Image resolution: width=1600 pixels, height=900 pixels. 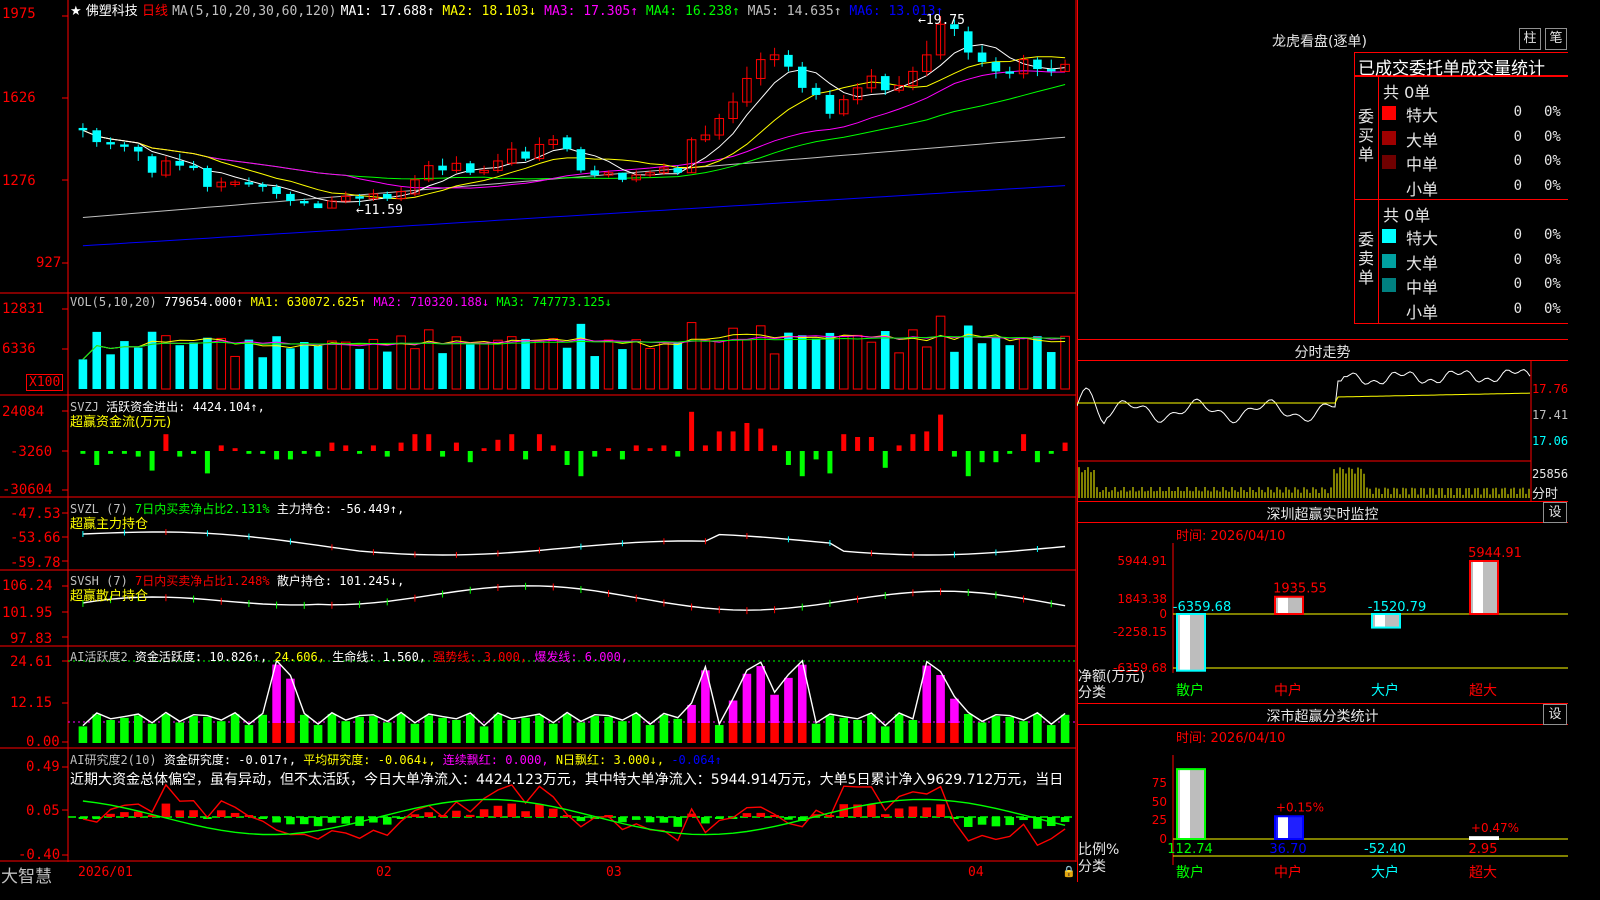 What do you see at coordinates (1069, 871) in the screenshot?
I see `lock-icon: 🔒` at bounding box center [1069, 871].